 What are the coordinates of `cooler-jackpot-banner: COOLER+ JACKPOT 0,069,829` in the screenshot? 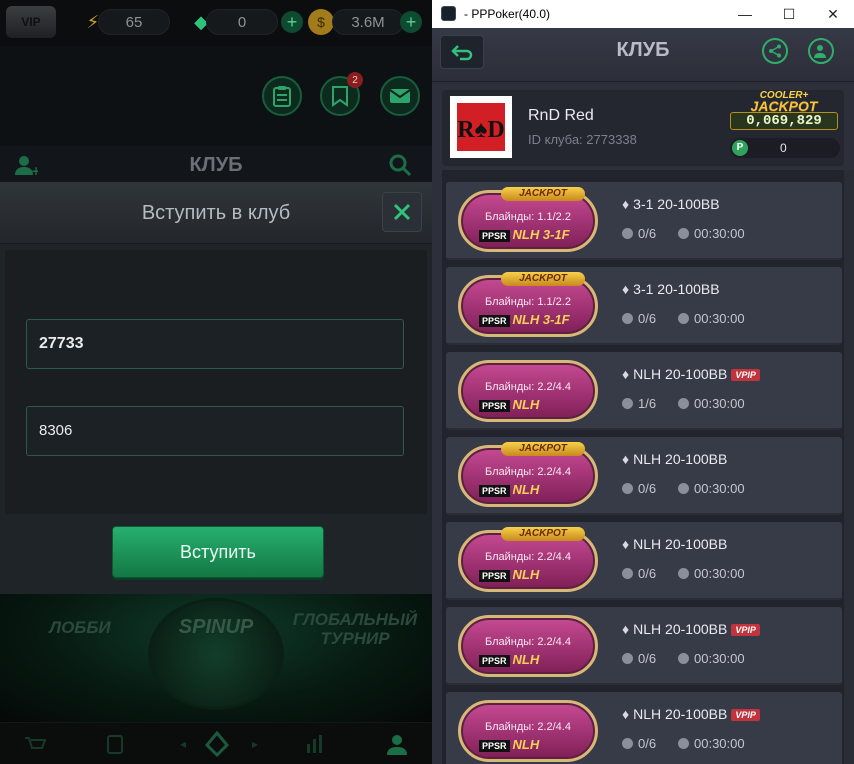 It's located at (784, 112).